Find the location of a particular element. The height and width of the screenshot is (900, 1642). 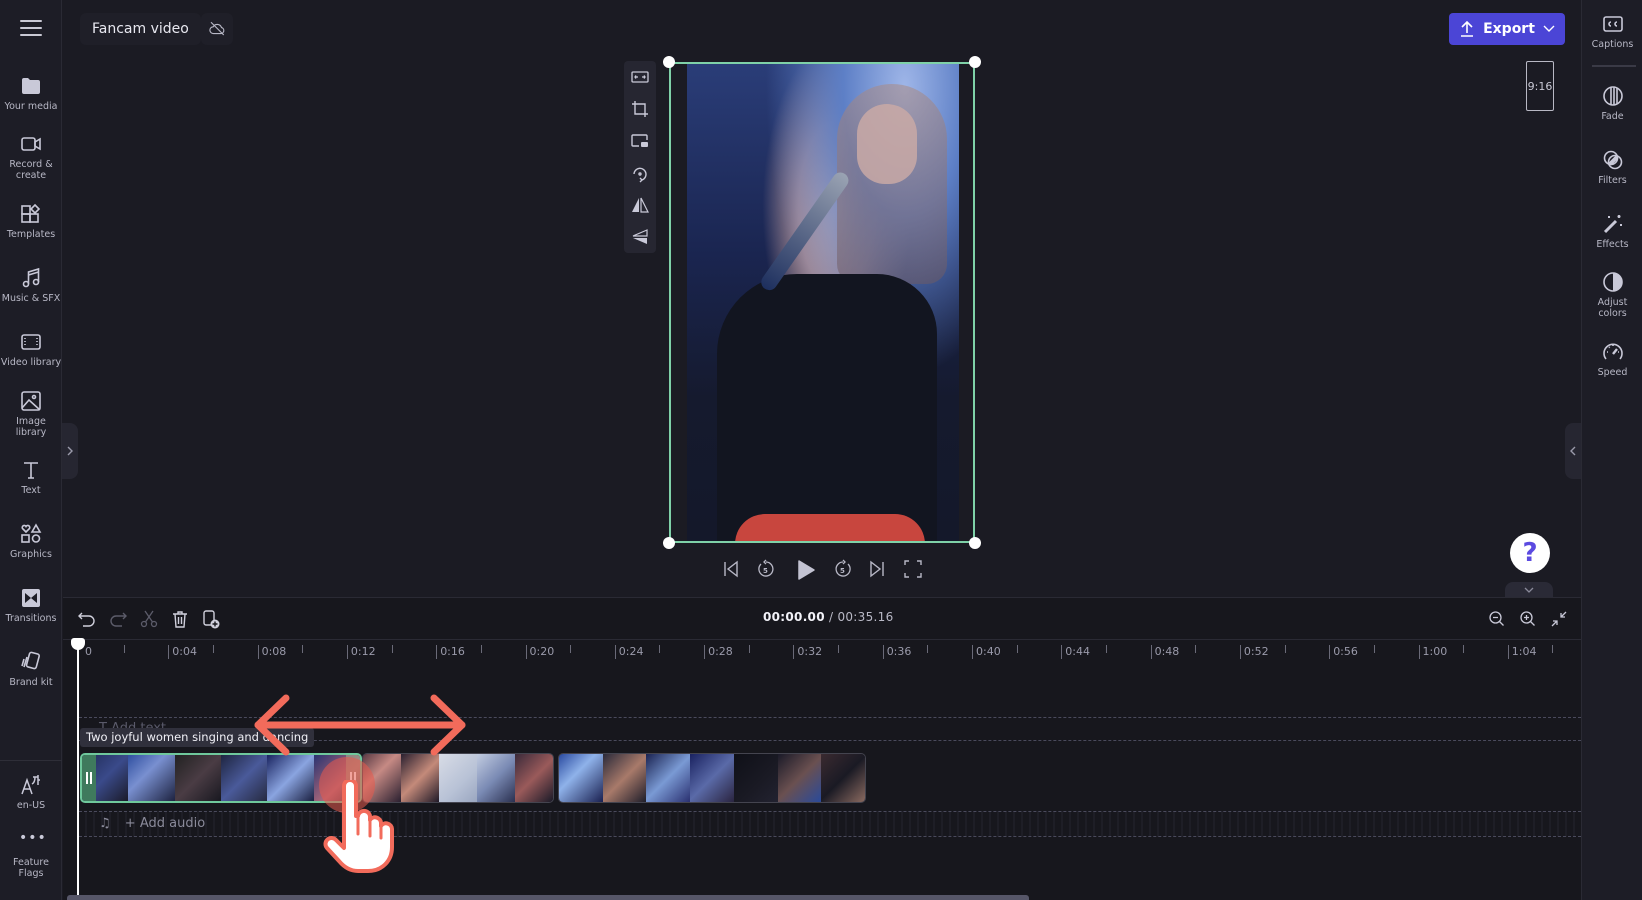

contrast-icon is located at coordinates (1612, 282).